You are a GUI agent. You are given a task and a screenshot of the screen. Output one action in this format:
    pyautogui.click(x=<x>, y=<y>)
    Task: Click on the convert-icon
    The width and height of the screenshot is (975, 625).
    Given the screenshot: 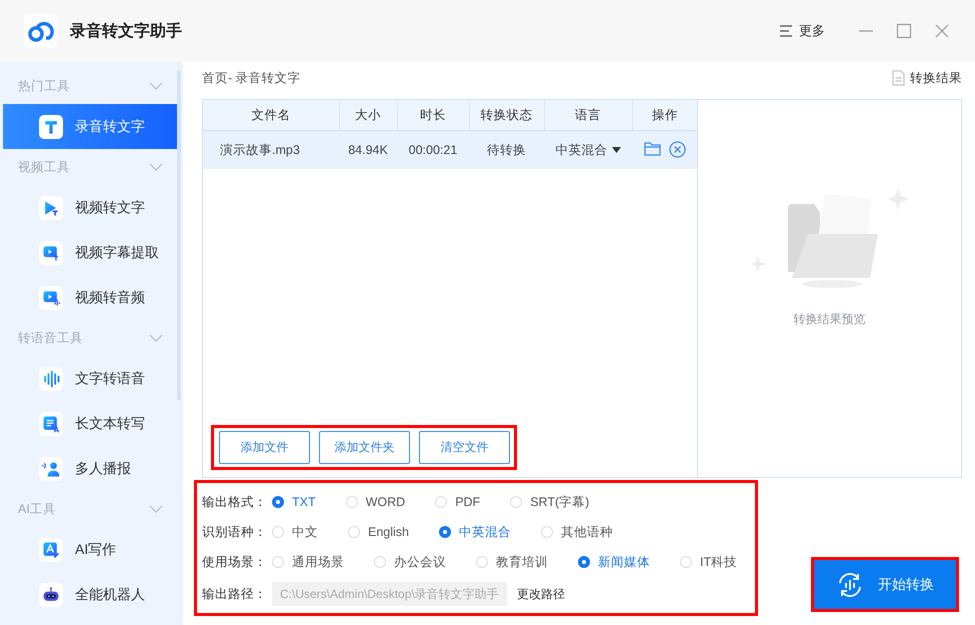 What is the action you would take?
    pyautogui.click(x=850, y=584)
    